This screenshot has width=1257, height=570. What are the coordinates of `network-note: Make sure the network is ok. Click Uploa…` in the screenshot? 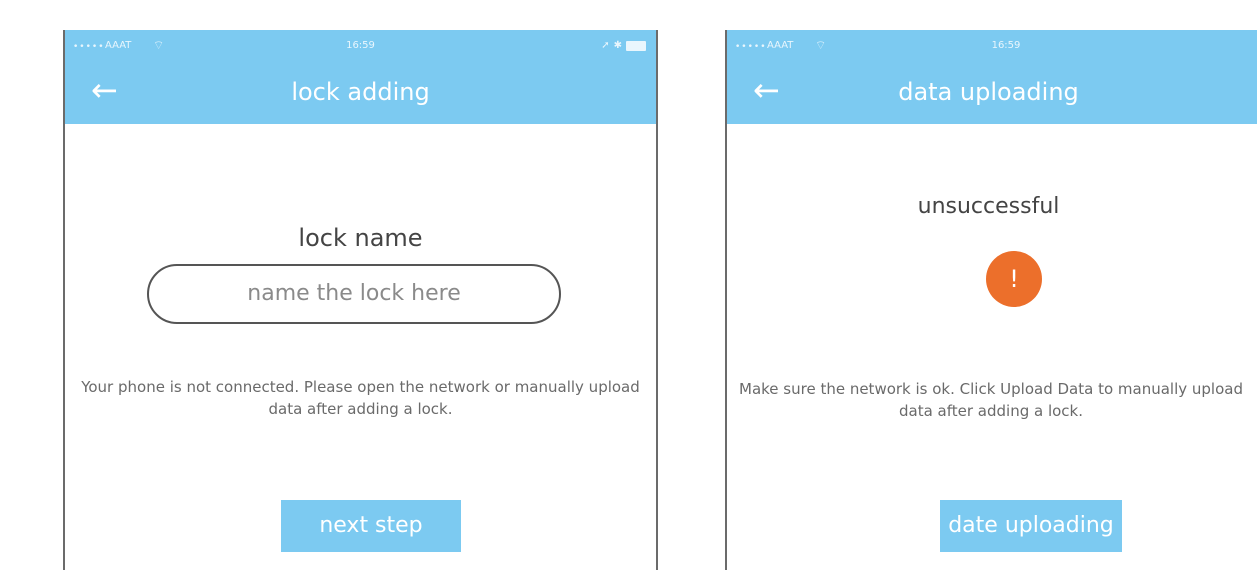 It's located at (991, 400).